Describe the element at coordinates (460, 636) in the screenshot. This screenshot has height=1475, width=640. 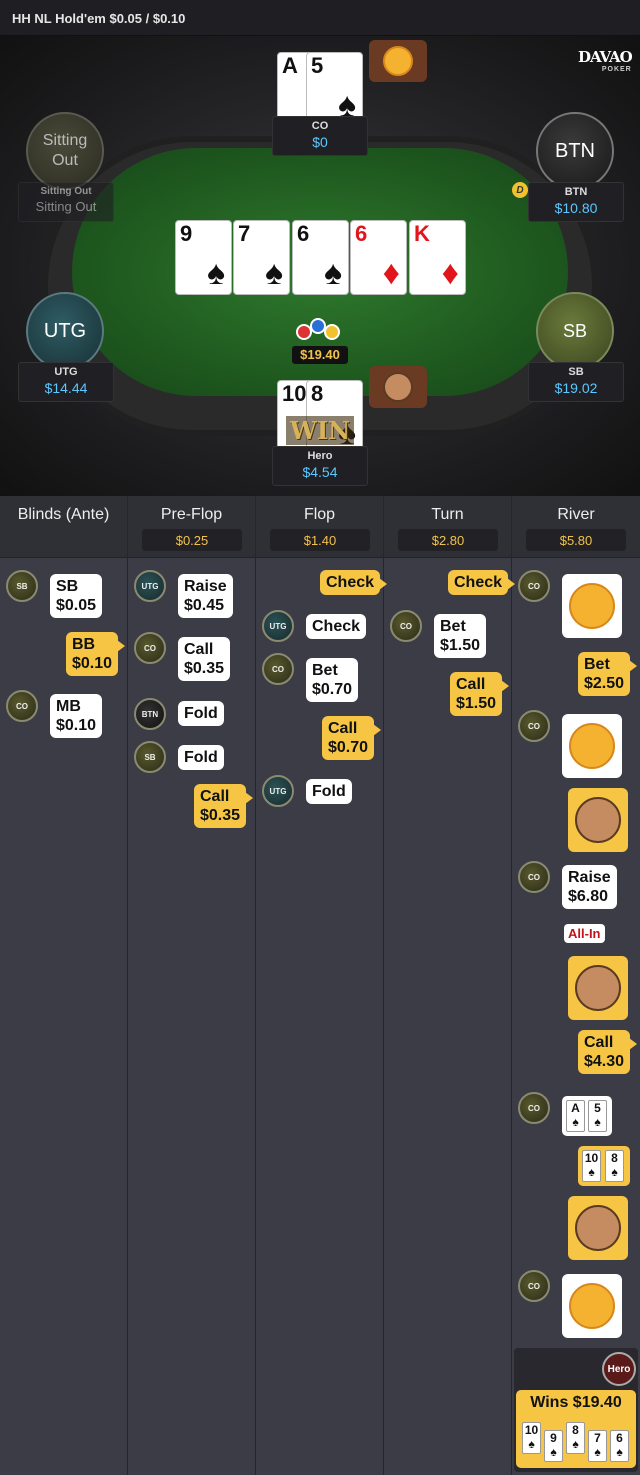
I see `action-bubble: Bet $1.50` at that location.